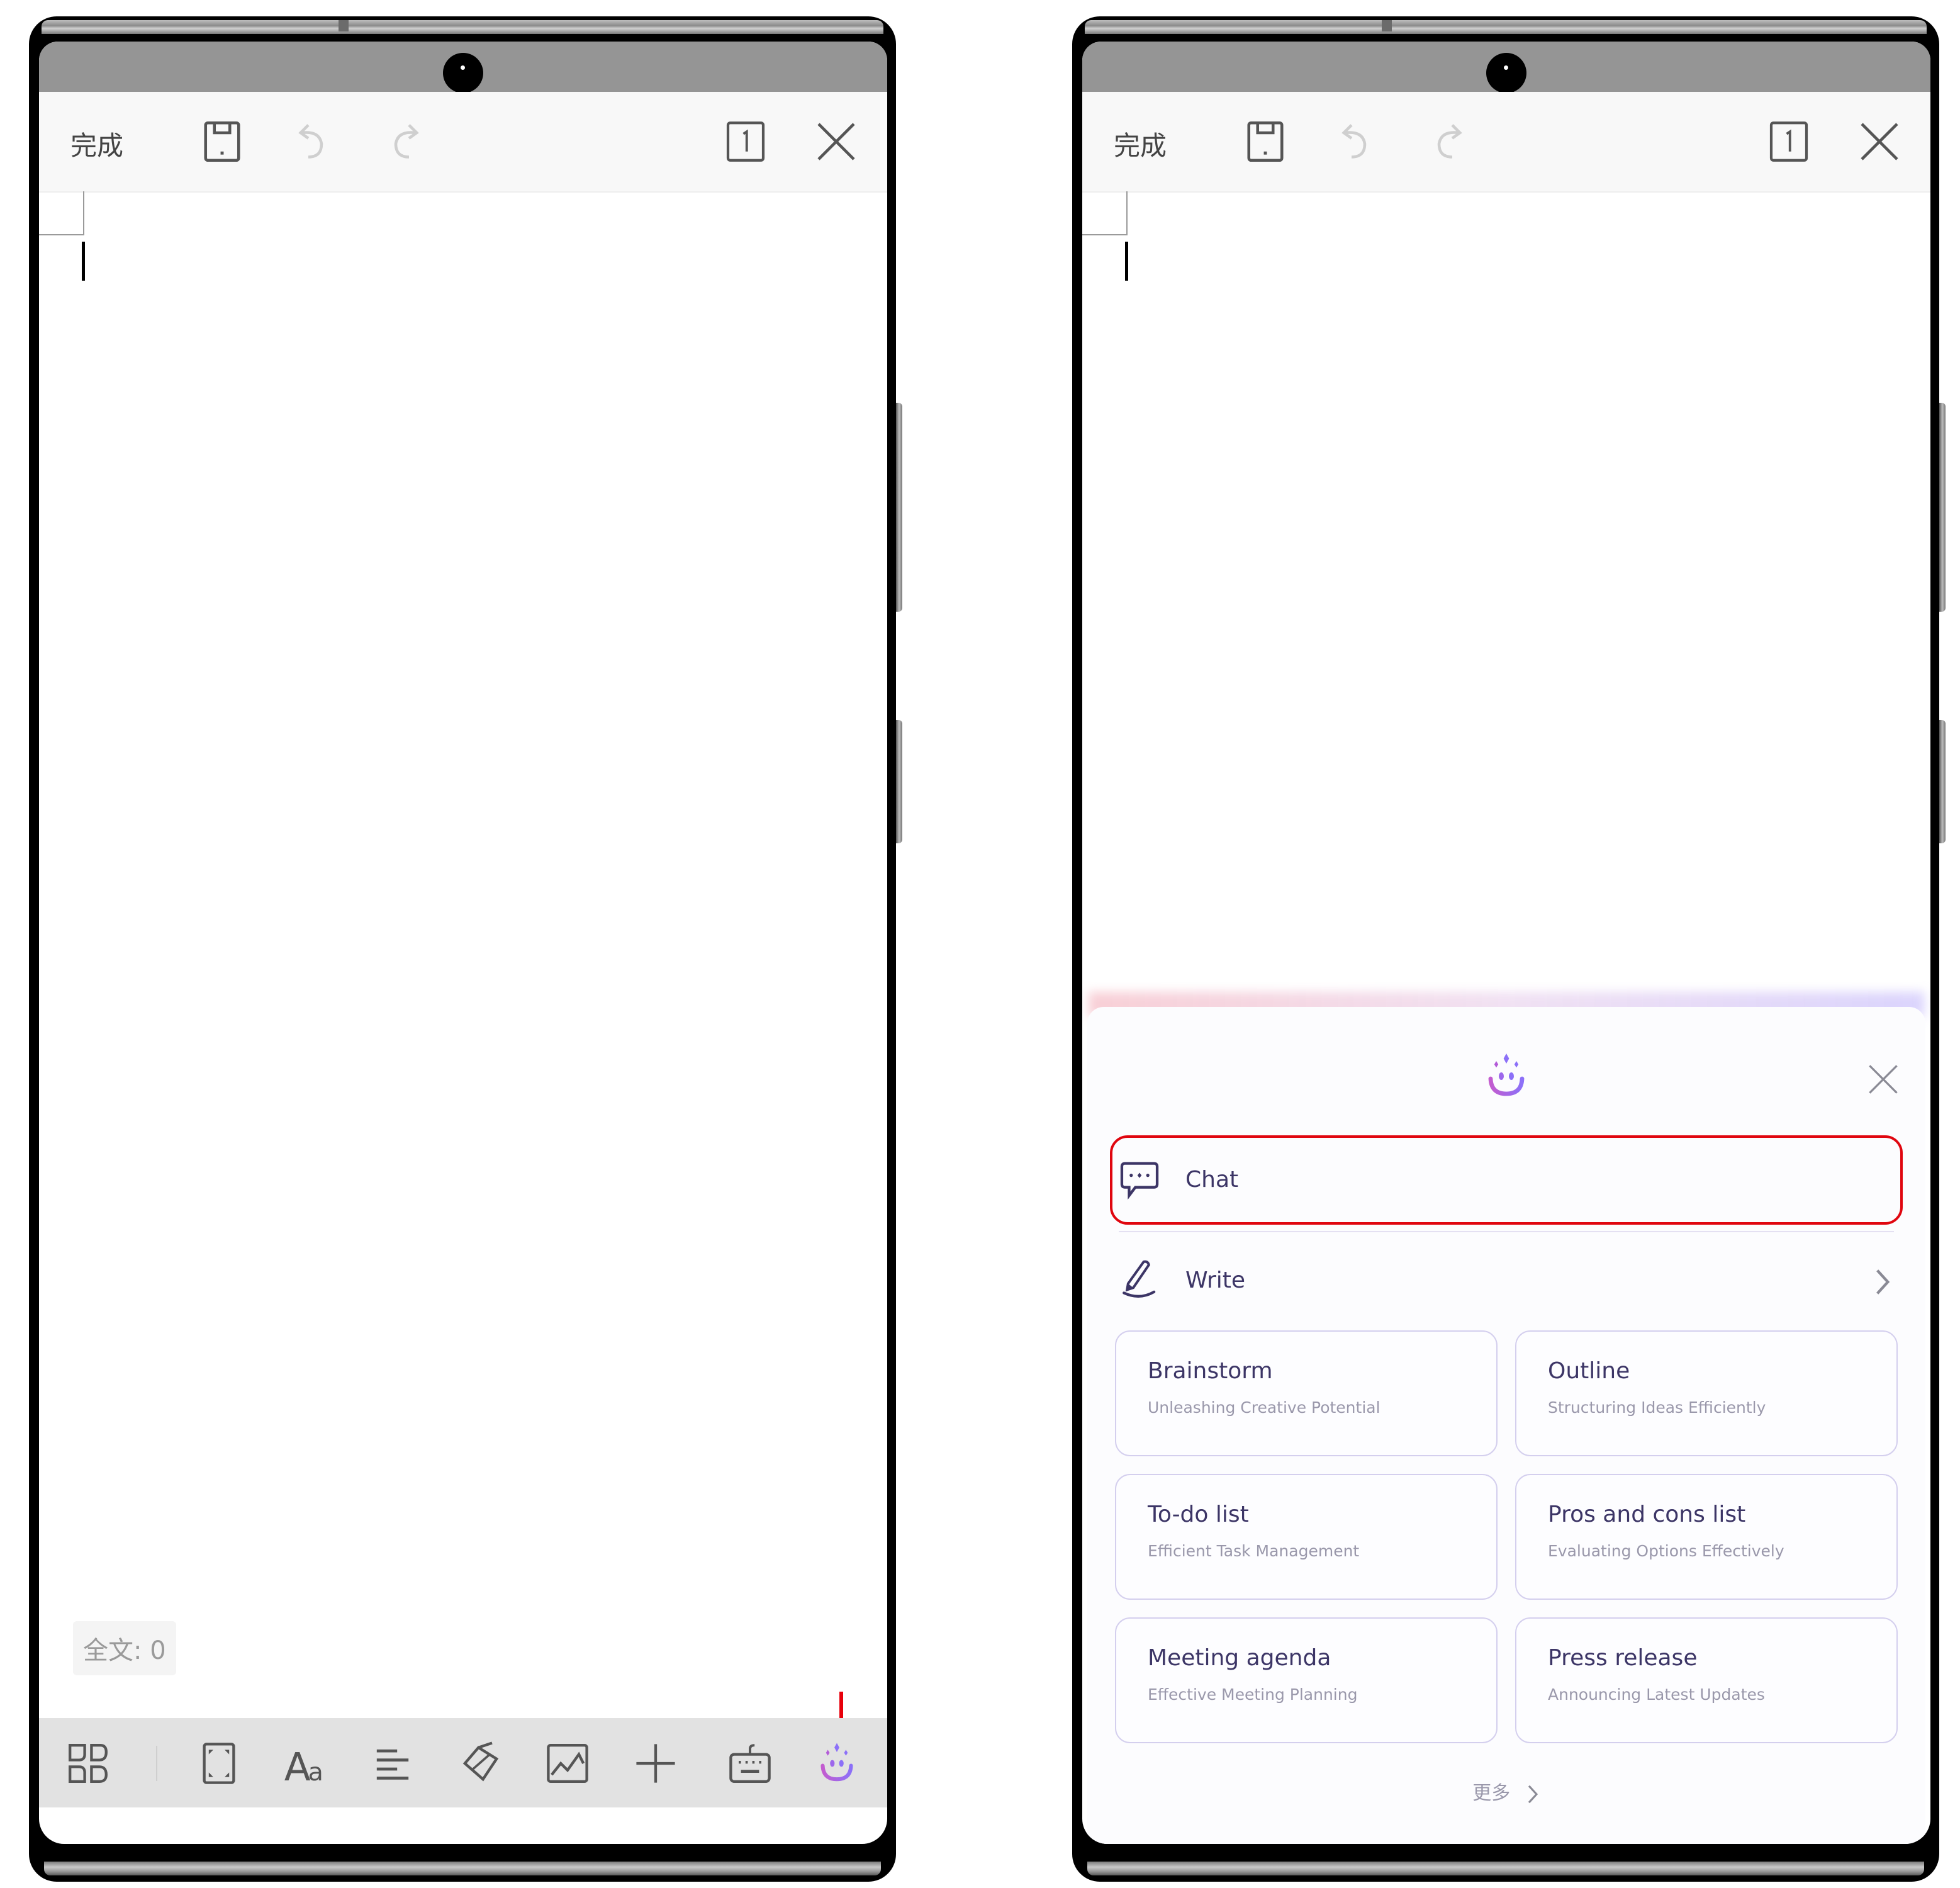 Image resolution: width=1960 pixels, height=1888 pixels. Describe the element at coordinates (1506, 1281) in the screenshot. I see `write-option: Write` at that location.